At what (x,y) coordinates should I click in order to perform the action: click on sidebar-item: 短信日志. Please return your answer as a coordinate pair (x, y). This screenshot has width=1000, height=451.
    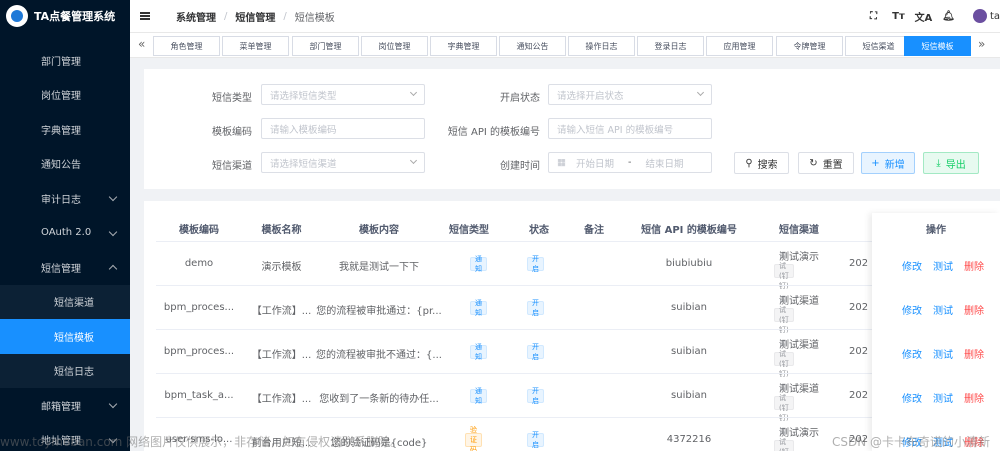
    Looking at the image, I should click on (65, 370).